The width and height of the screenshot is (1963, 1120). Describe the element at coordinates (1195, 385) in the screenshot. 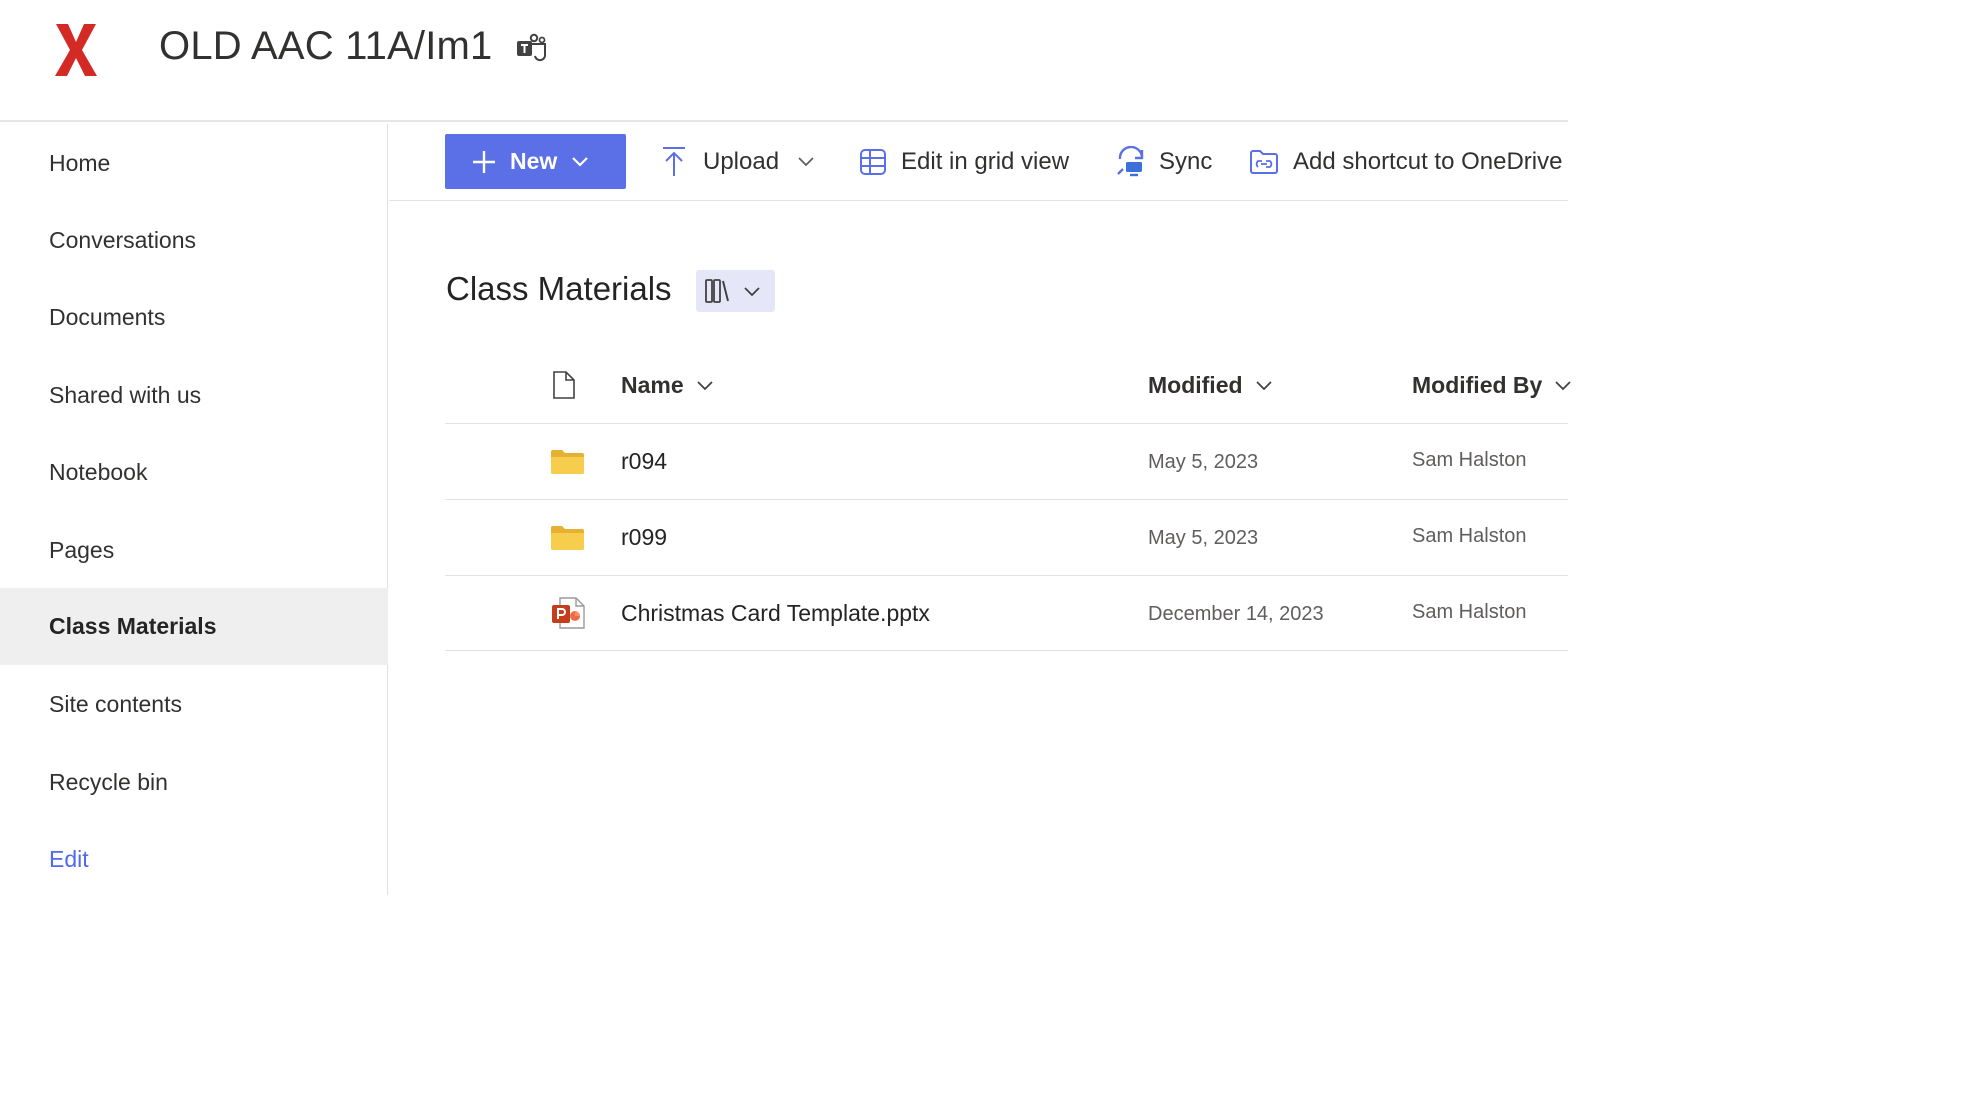

I see `modified-column-label: Modified` at that location.